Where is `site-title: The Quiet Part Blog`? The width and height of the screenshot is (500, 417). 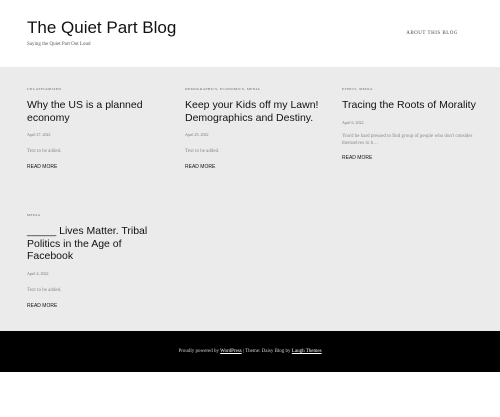 site-title: The Quiet Part Blog is located at coordinates (101, 28).